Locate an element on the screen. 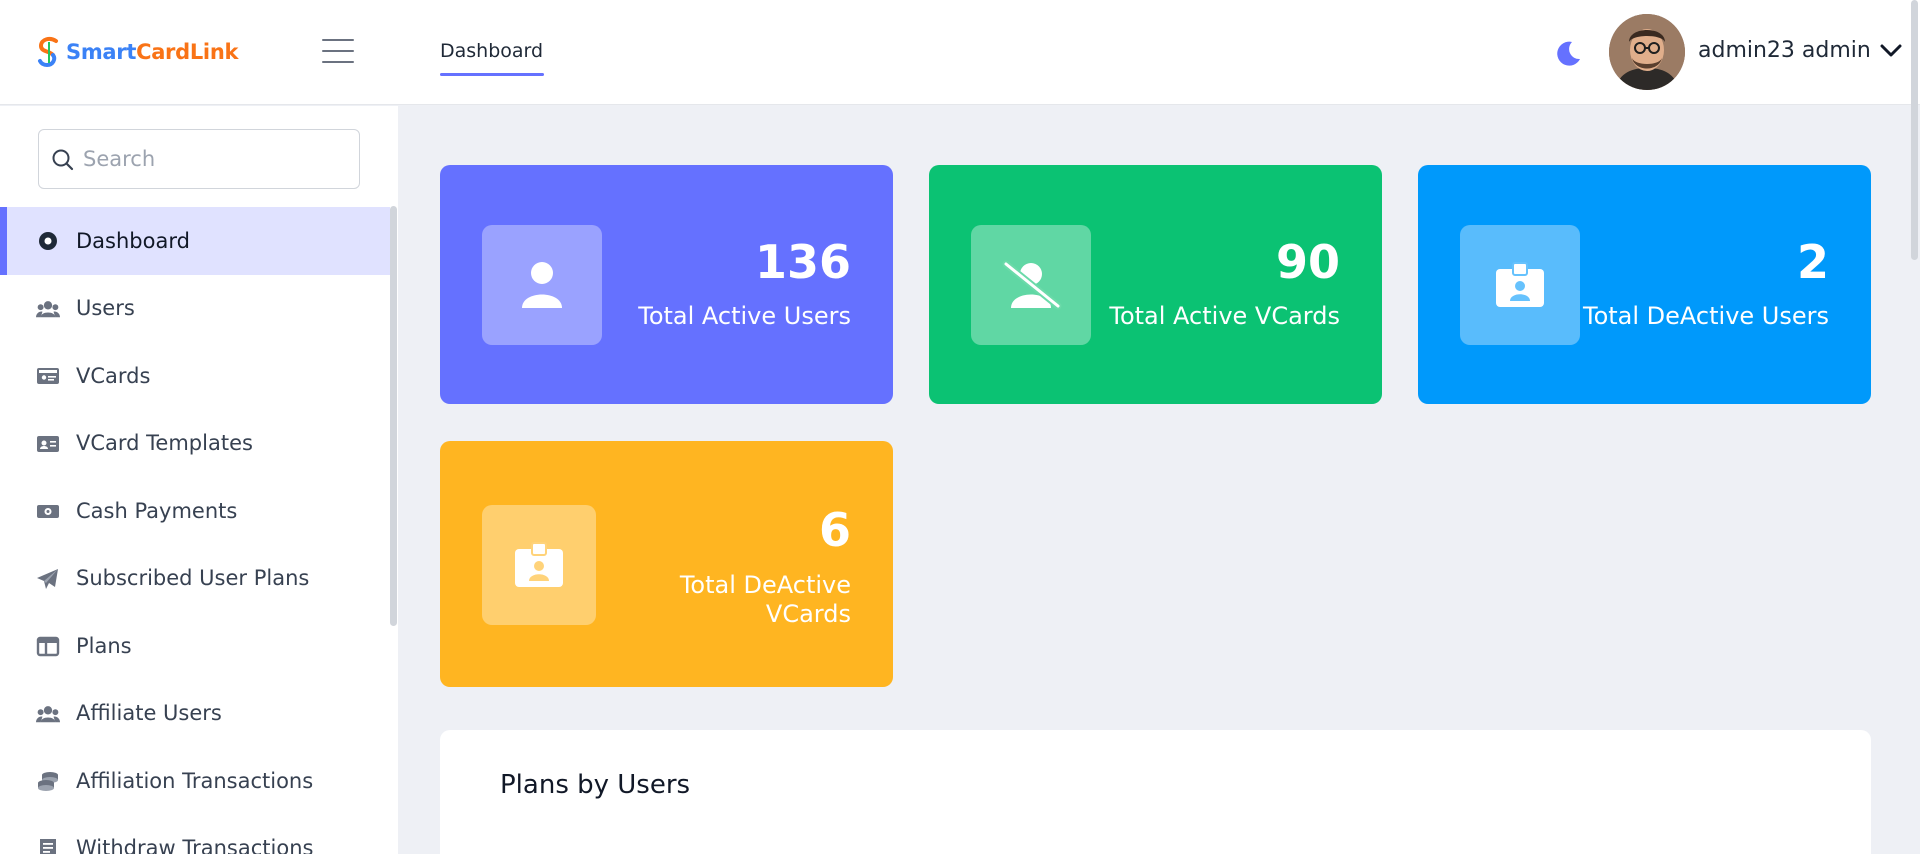 The image size is (1920, 854). stat-card-deactive-users: 2 Total DeActive Users is located at coordinates (1644, 284).